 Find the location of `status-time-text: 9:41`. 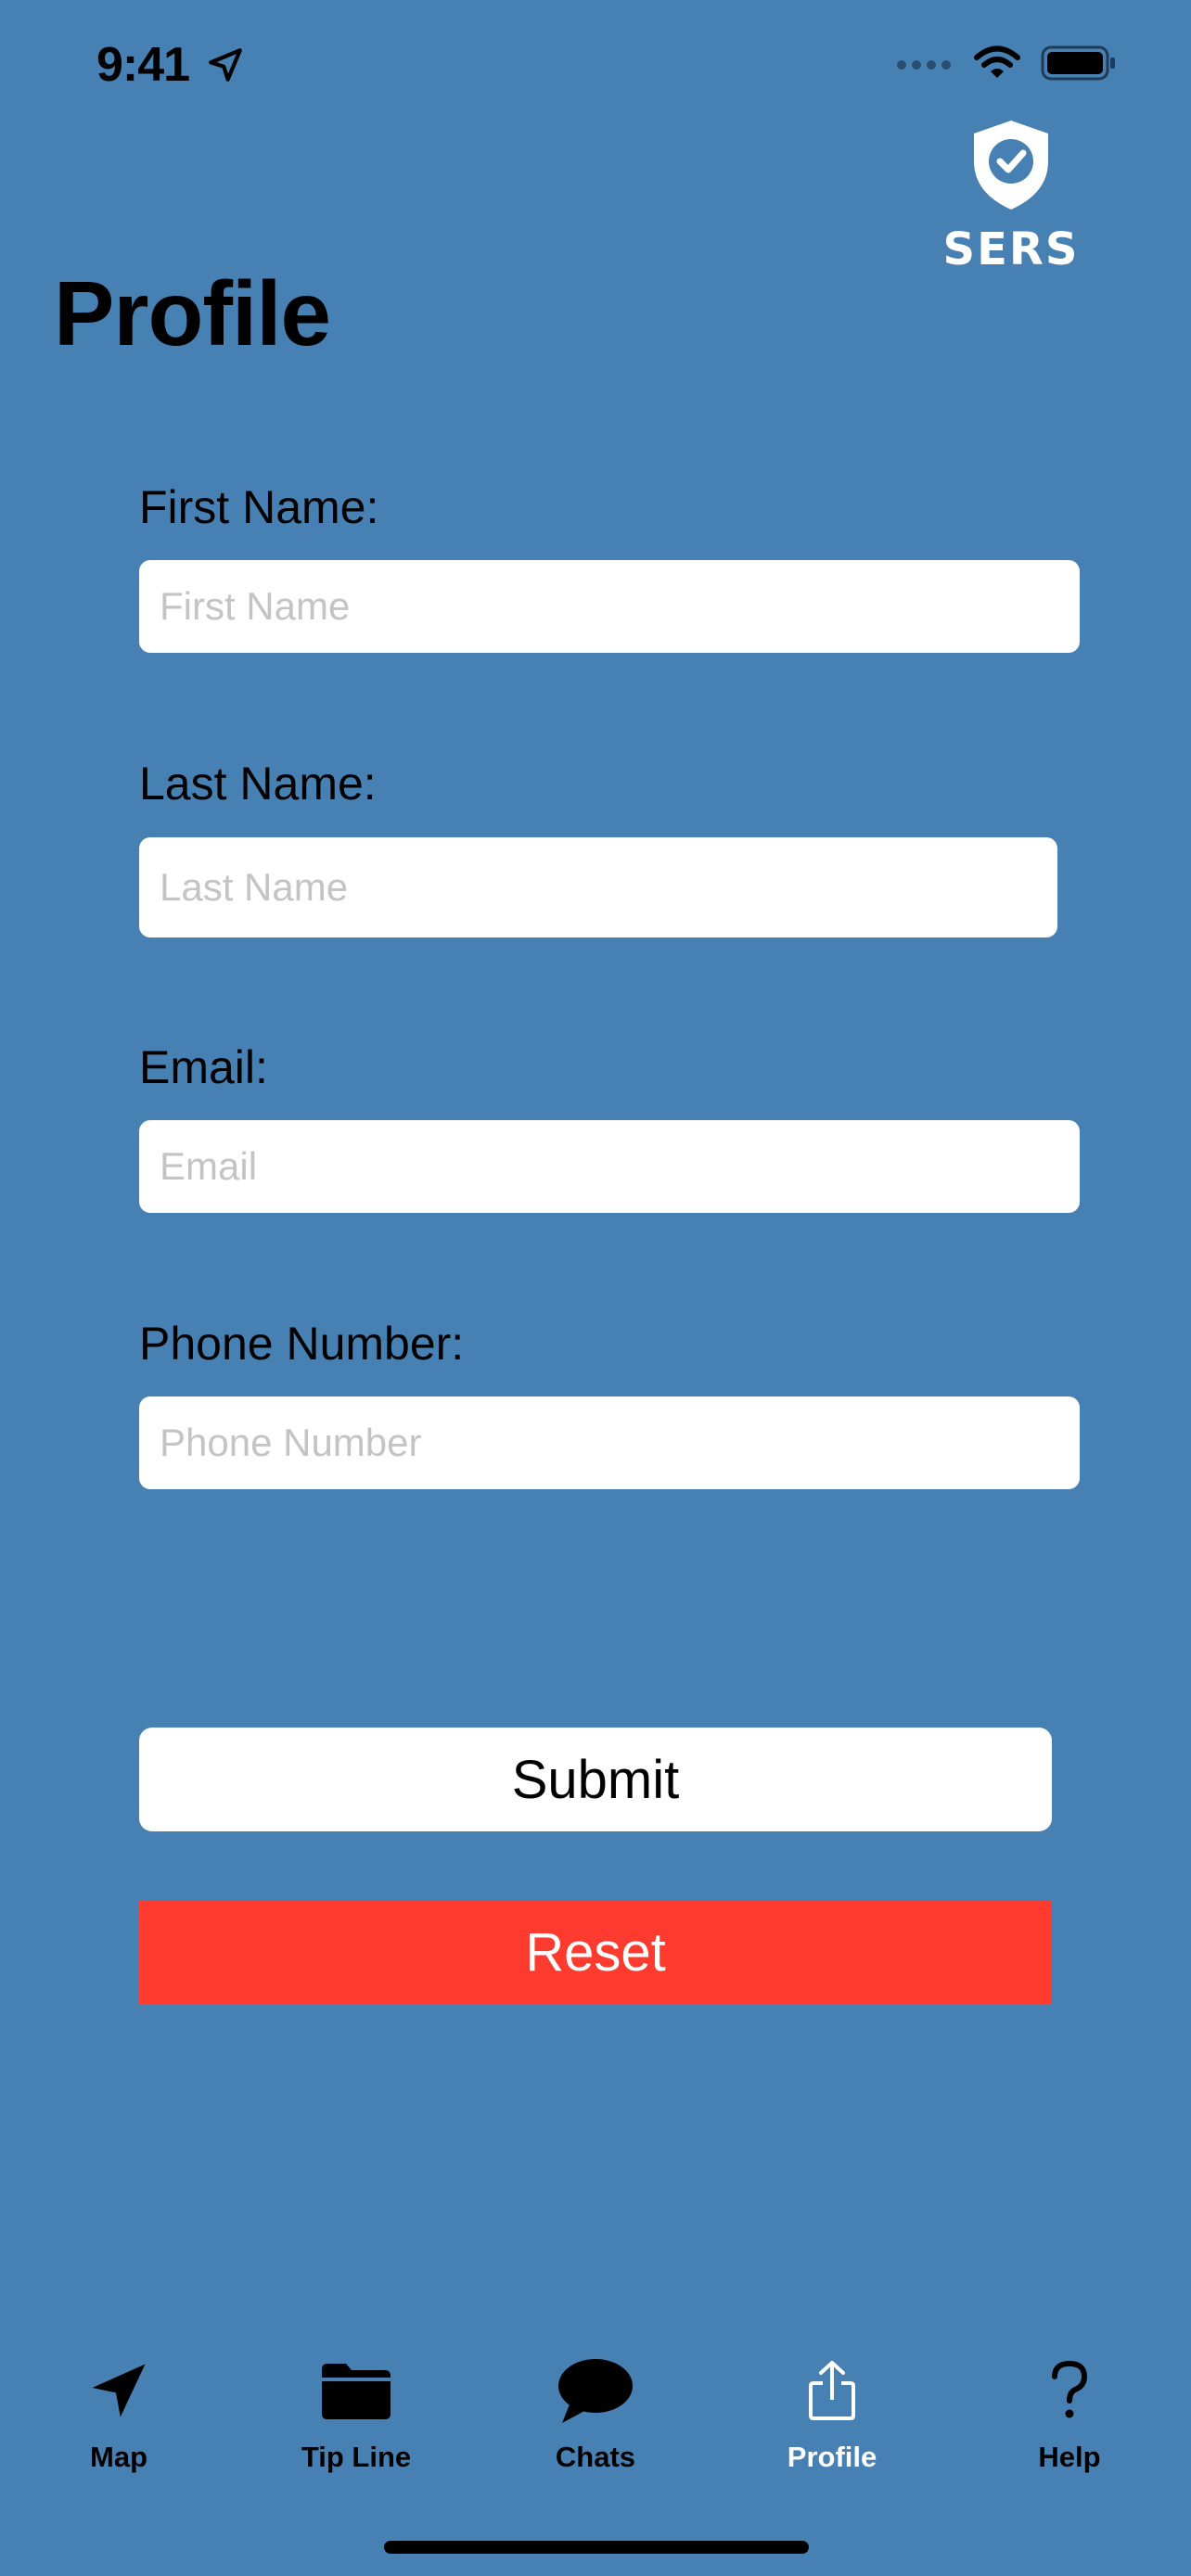

status-time-text: 9:41 is located at coordinates (143, 65).